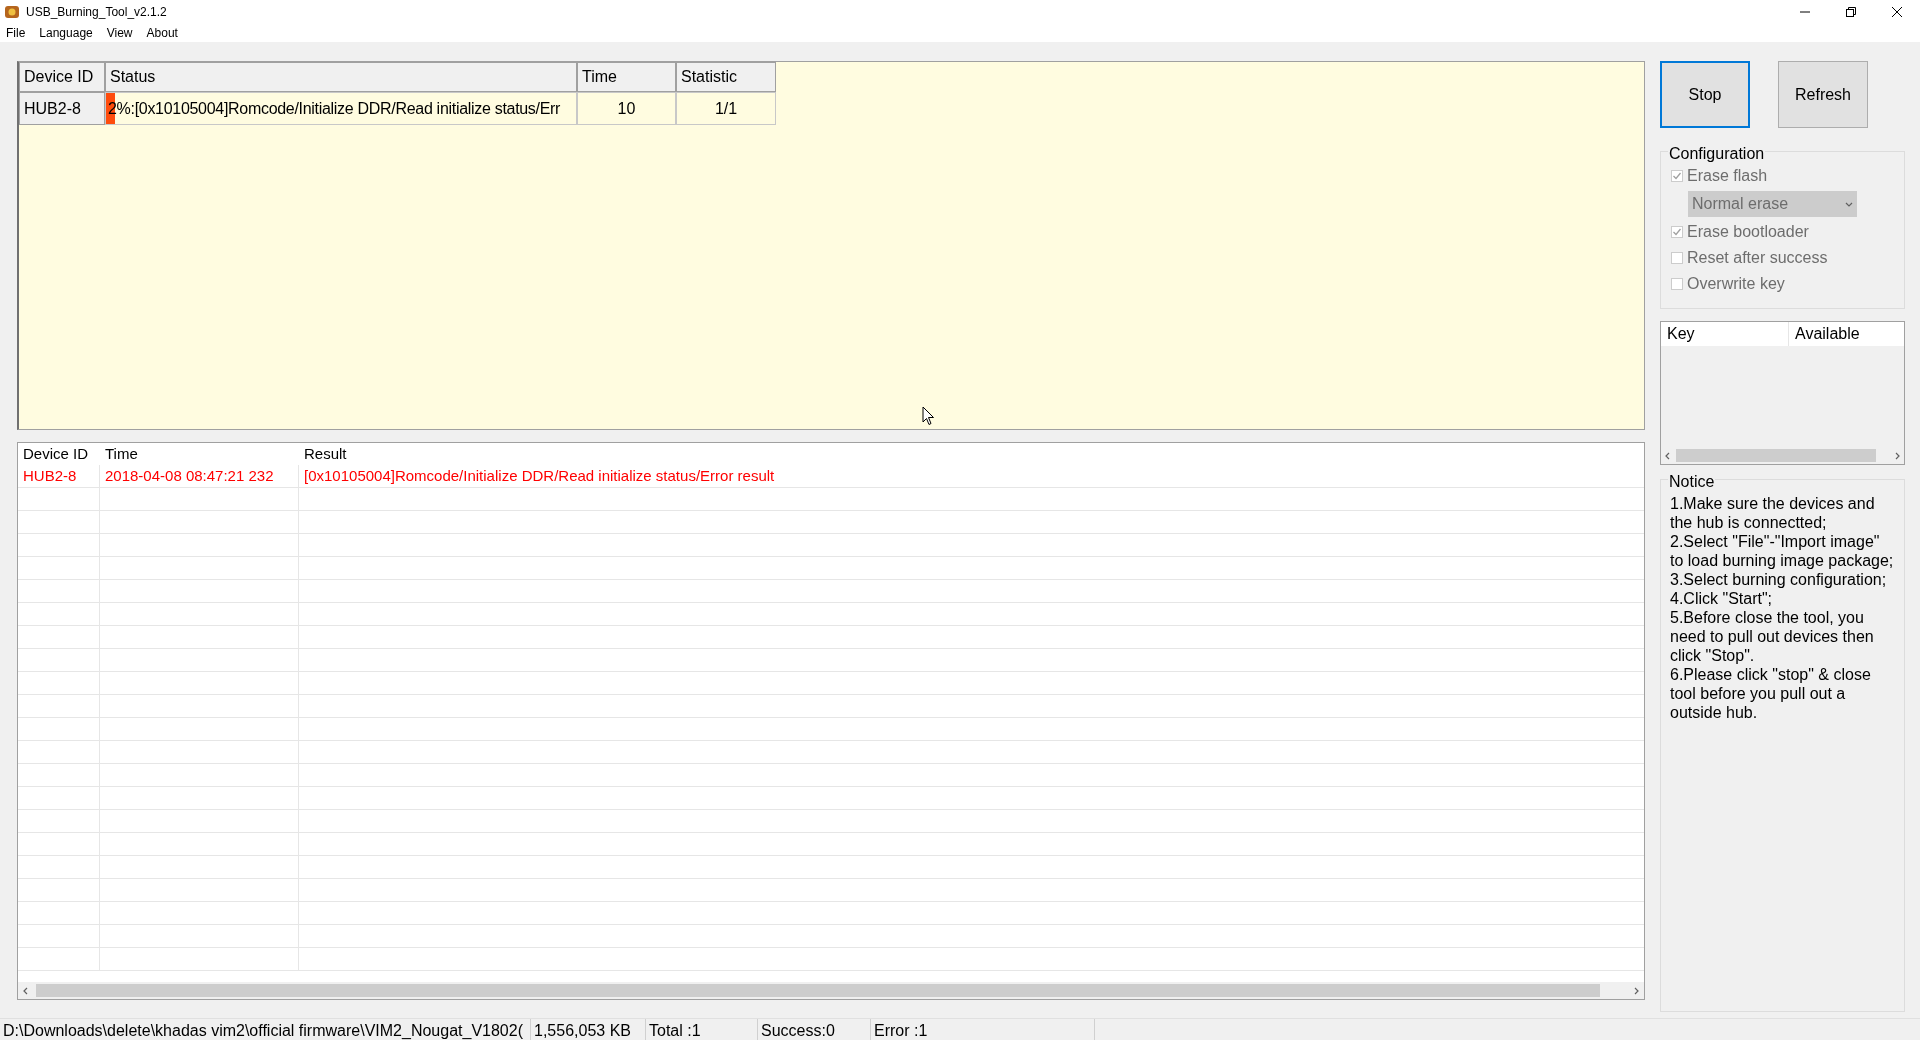 This screenshot has width=1920, height=1040. I want to click on table-cell-text: [0x10105004]Romcode/Initialize DDR/Read initialize status/Error result, so click(539, 475).